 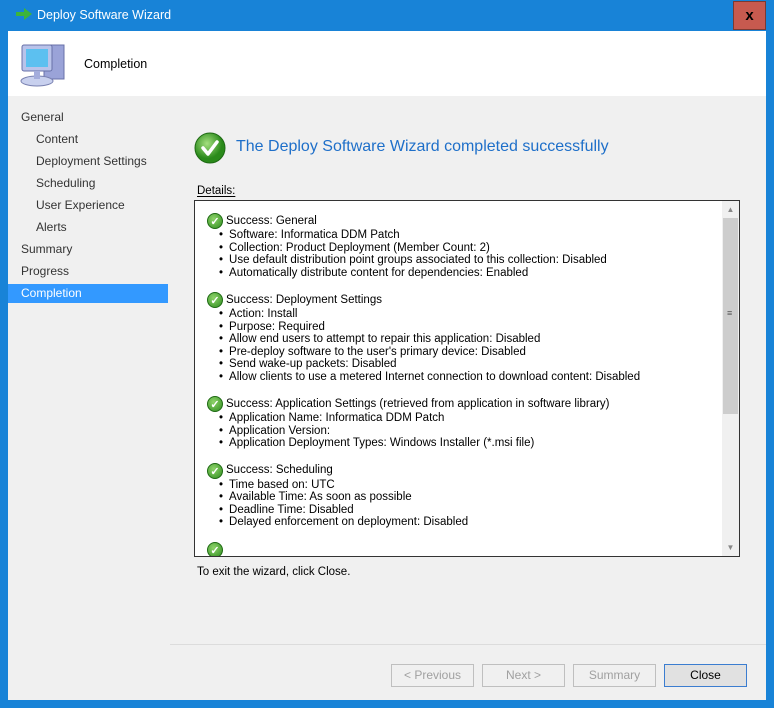 I want to click on computer-icon, so click(x=42, y=65).